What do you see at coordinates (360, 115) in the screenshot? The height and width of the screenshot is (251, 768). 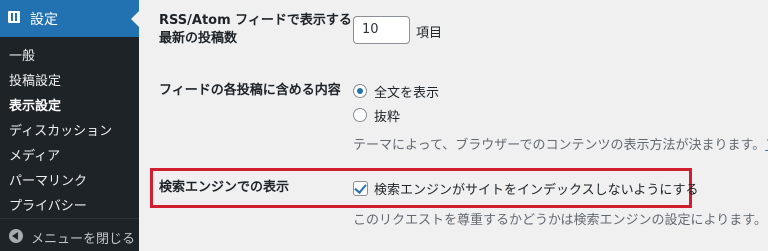 I see `radio-excerpt` at bounding box center [360, 115].